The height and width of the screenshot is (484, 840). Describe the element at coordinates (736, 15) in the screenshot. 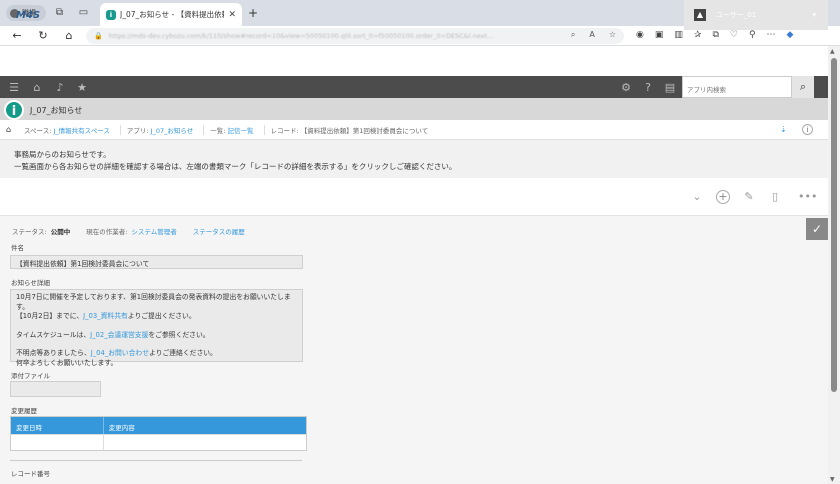

I see `user-name: ユーザー_01` at that location.